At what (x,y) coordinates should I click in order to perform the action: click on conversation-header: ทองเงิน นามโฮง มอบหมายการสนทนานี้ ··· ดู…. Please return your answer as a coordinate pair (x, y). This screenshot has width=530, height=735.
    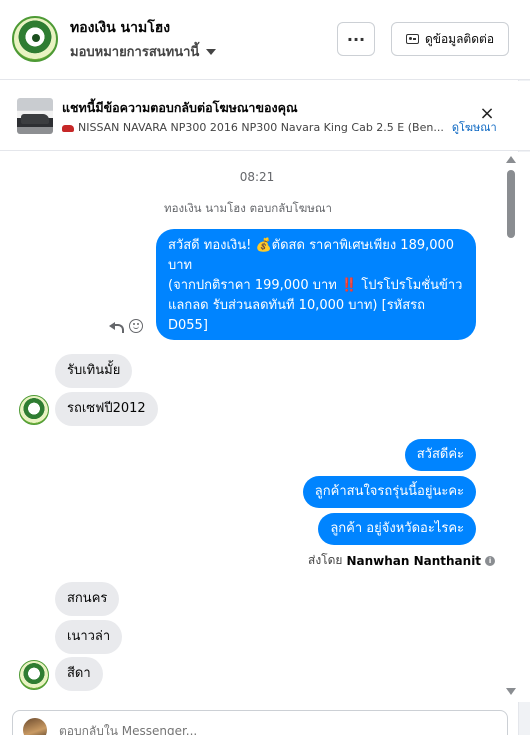
    Looking at the image, I should click on (265, 40).